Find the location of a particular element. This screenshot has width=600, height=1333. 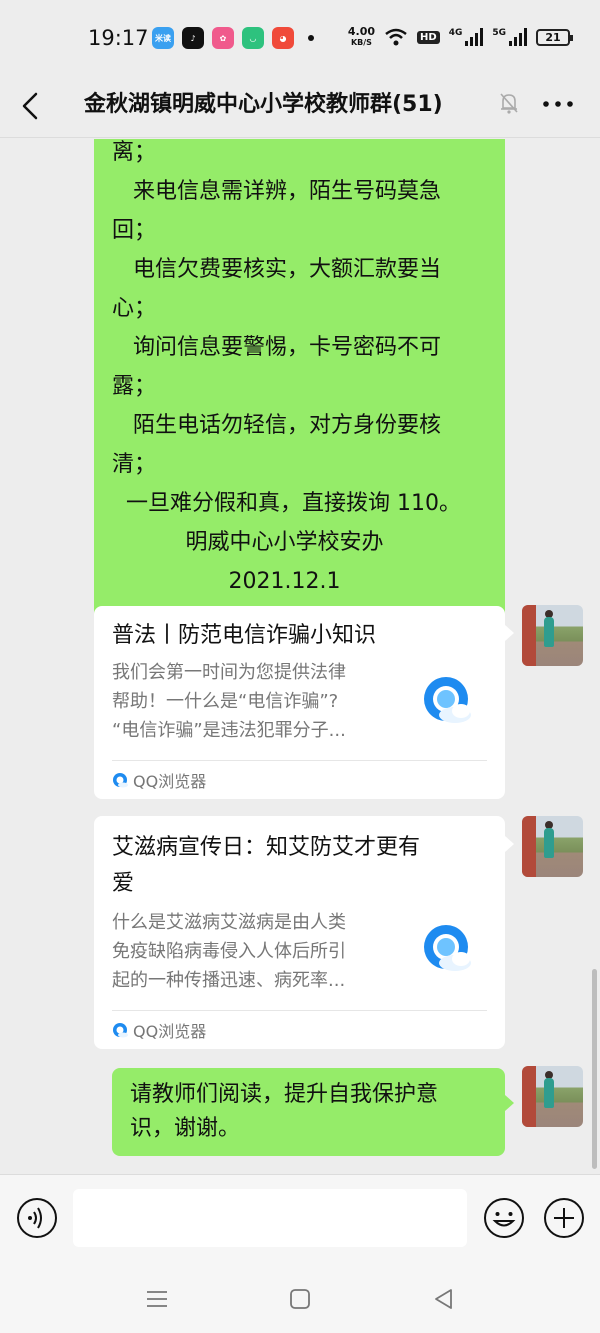

card-title-line: 艾滋病宣传日：知艾防艾才更有 is located at coordinates (266, 847).